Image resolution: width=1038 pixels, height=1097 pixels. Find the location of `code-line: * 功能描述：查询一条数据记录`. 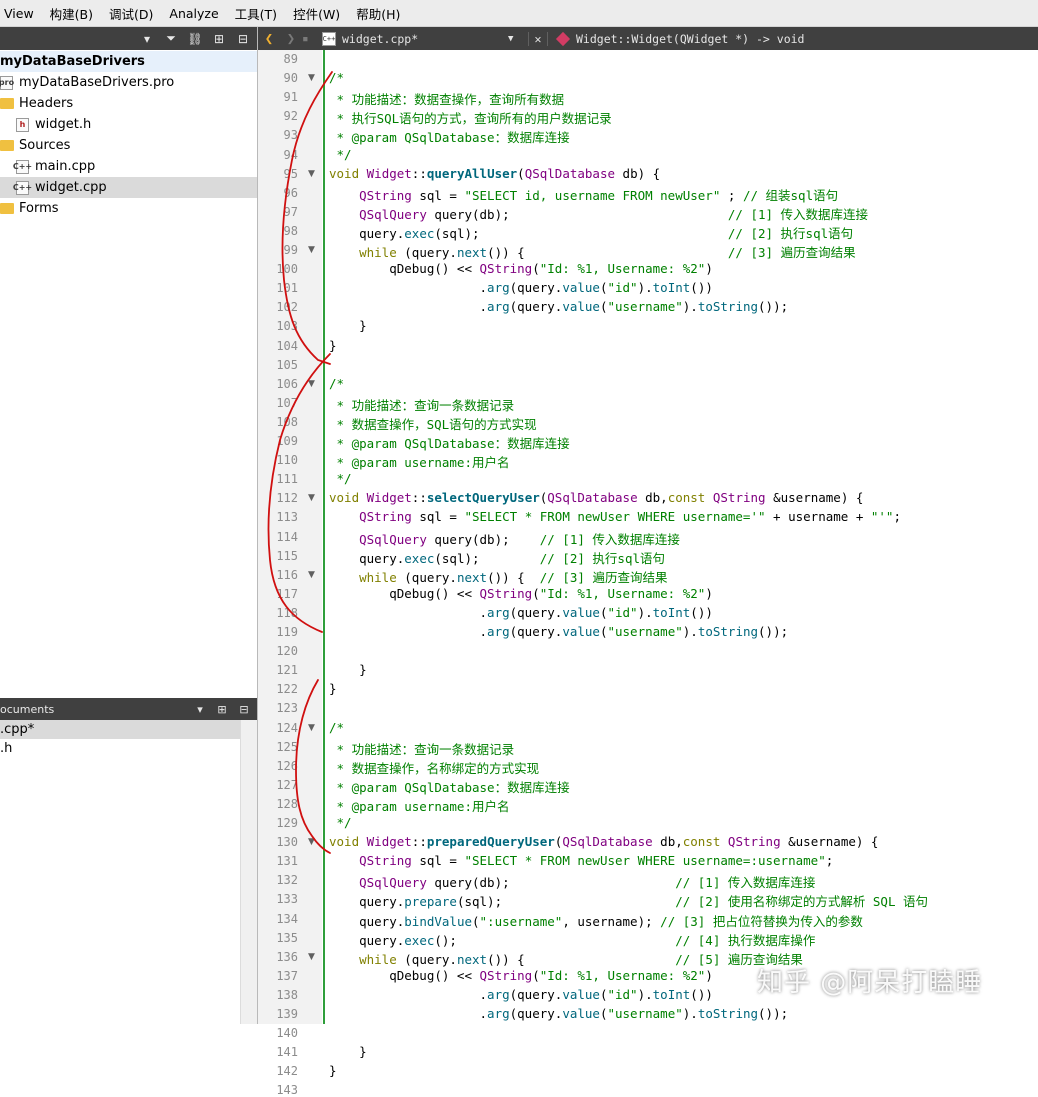

code-line: * 功能描述：查询一条数据记录 is located at coordinates (422, 405).